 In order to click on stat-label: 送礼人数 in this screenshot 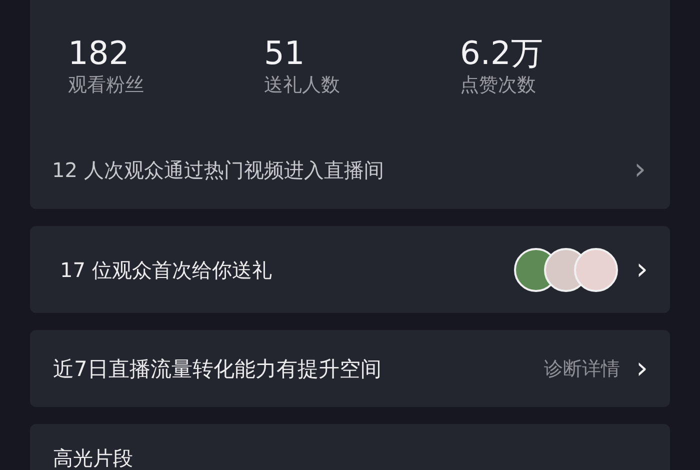, I will do `click(302, 85)`.